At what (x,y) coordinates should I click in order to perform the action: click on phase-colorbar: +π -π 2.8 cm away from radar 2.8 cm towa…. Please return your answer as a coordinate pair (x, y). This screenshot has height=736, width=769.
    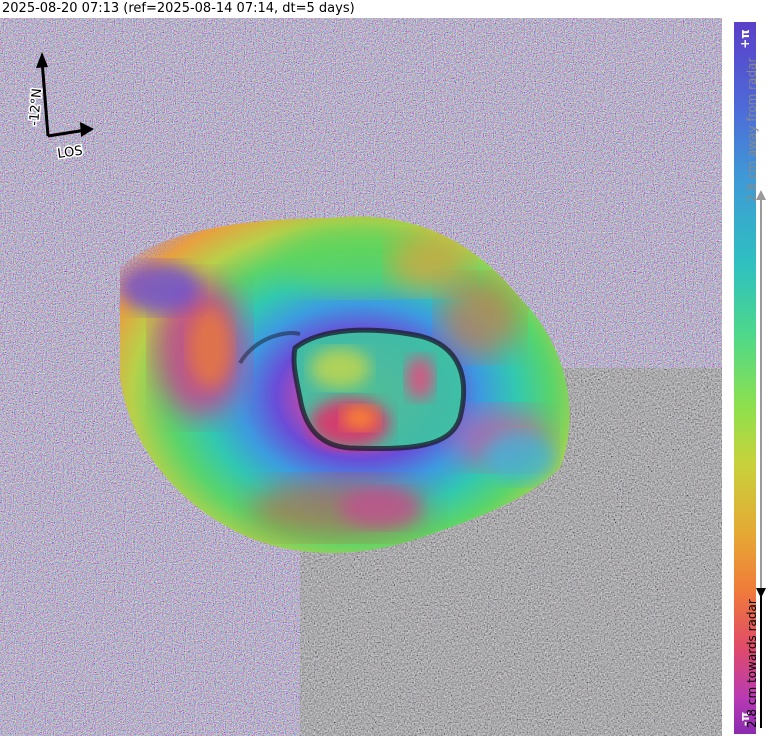
    Looking at the image, I should click on (748, 378).